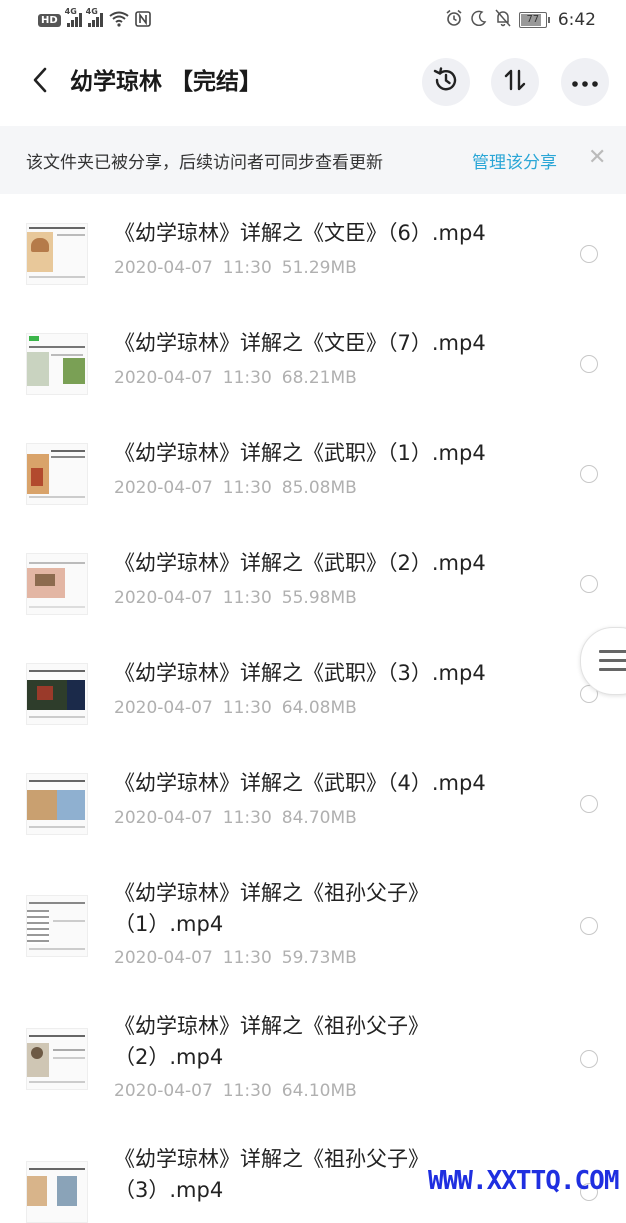 The width and height of the screenshot is (626, 1223). I want to click on watermark: WWW.XXTTQ.COM, so click(523, 1181).